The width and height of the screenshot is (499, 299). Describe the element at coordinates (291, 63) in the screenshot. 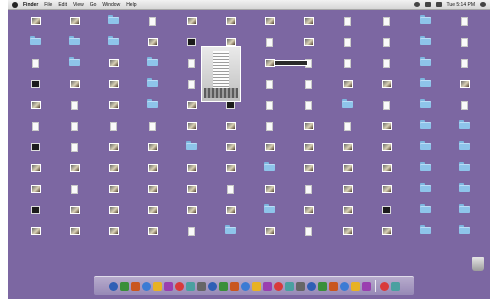

I see `selected-file-thumbnail` at that location.